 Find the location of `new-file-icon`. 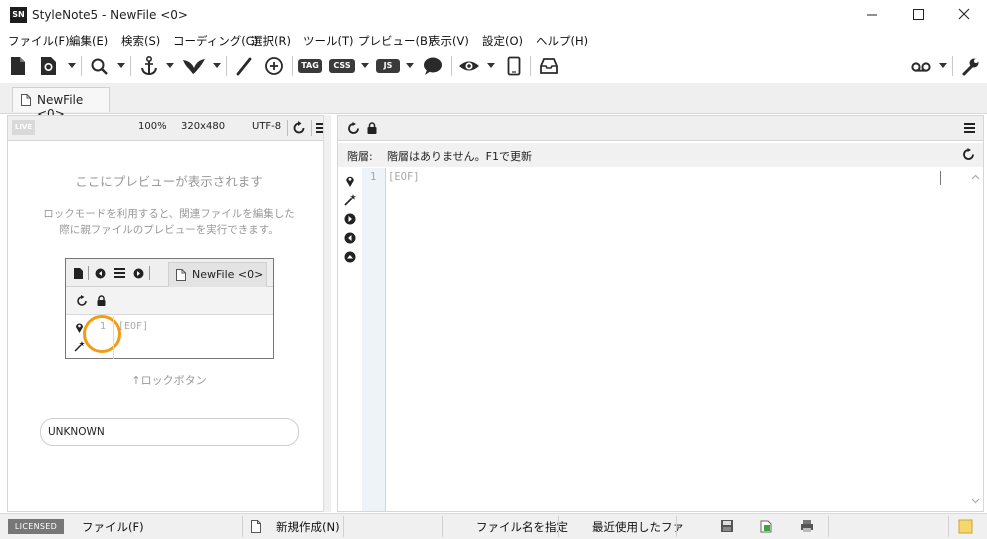

new-file-icon is located at coordinates (18, 66).